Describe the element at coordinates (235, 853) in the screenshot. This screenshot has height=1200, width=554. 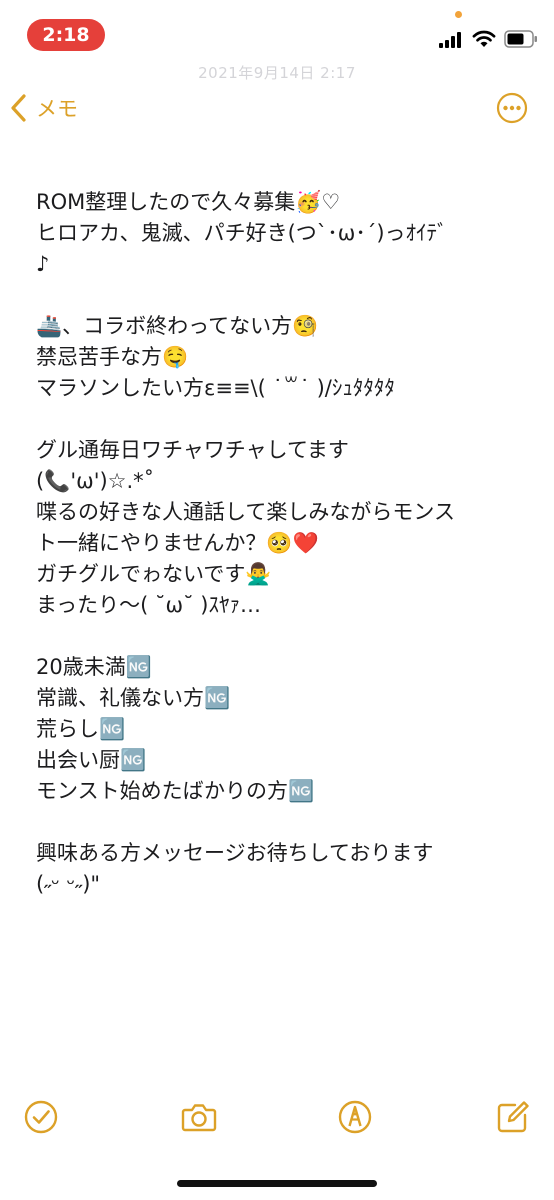
I see `note-line: 興味ある方メッセージお待ちしております` at that location.